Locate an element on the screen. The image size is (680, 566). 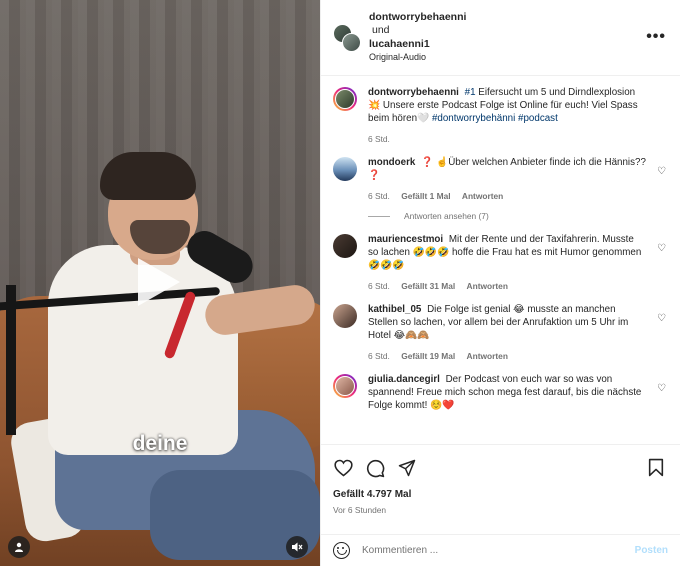
share-icon is located at coordinates (407, 468).